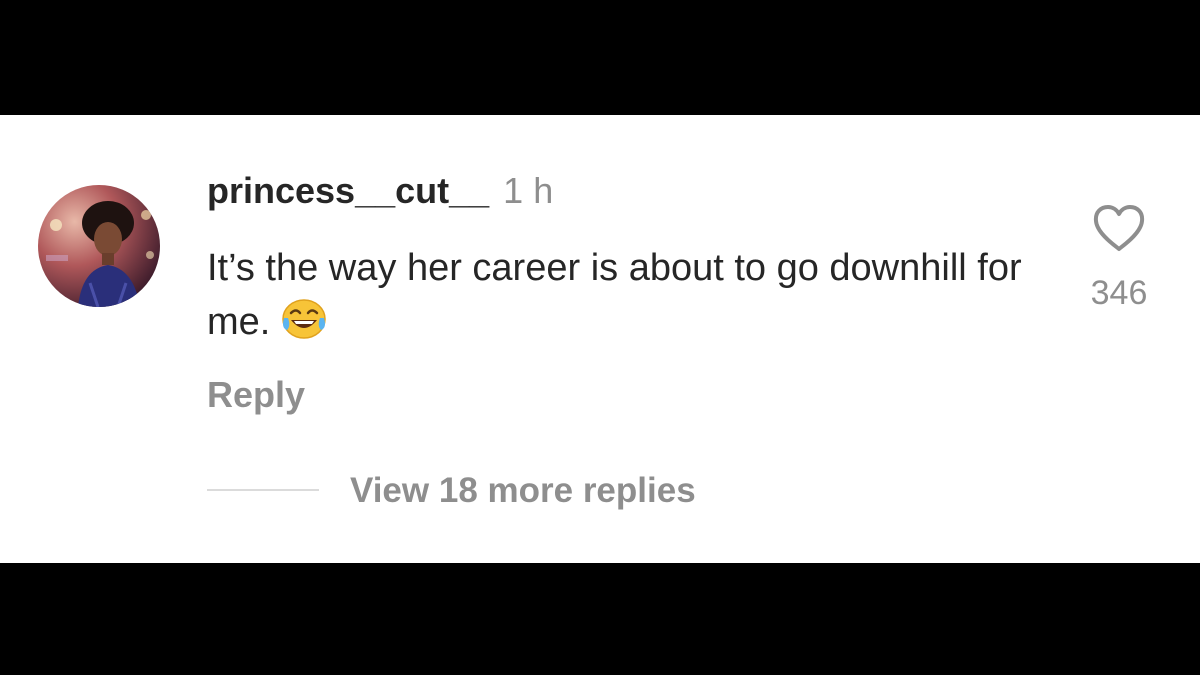  I want to click on avatar-image, so click(99, 246).